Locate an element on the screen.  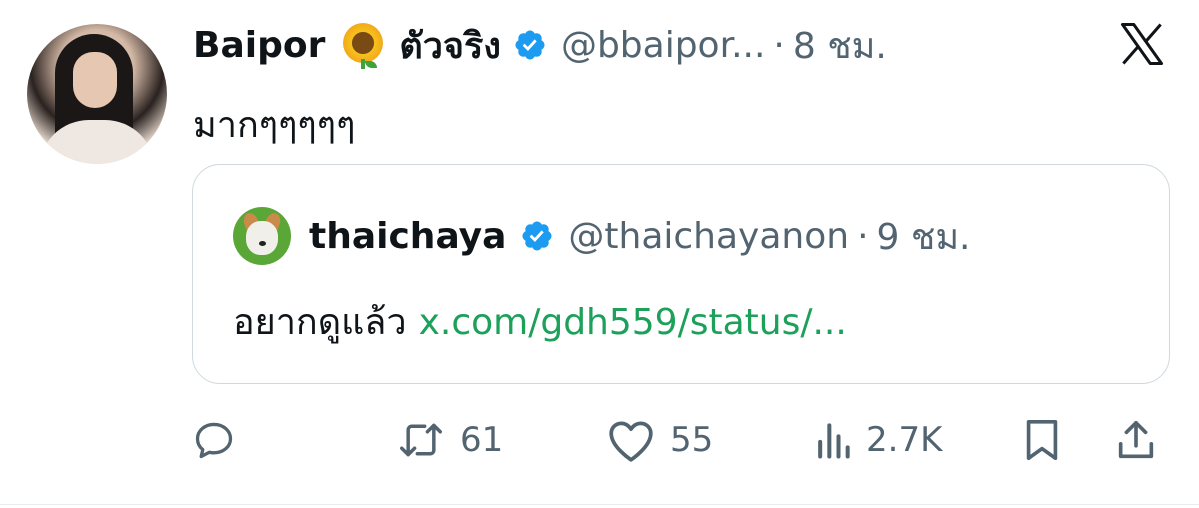
quoted-tweet-timestamp: 9 ชม. is located at coordinates (924, 236).